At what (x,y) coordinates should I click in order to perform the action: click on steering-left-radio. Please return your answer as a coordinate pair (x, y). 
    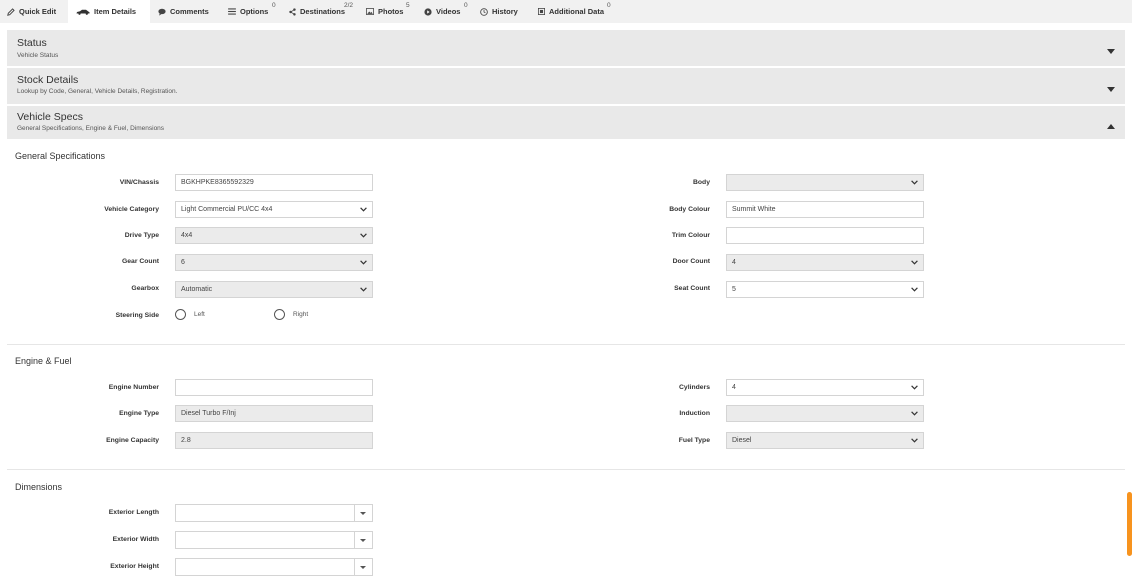
    Looking at the image, I should click on (180, 314).